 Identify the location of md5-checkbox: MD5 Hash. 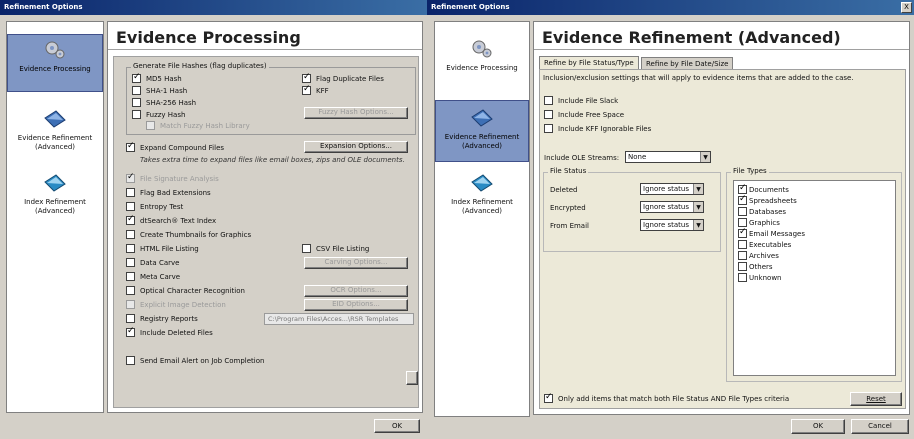
(157, 77).